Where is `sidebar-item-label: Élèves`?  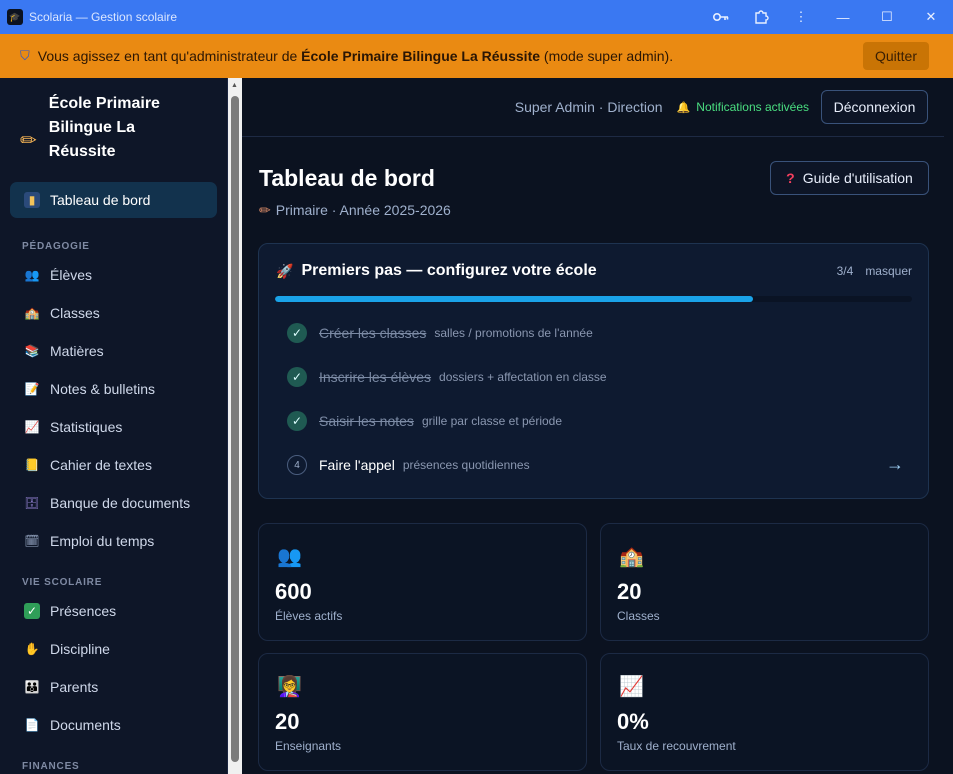 sidebar-item-label: Élèves is located at coordinates (71, 275).